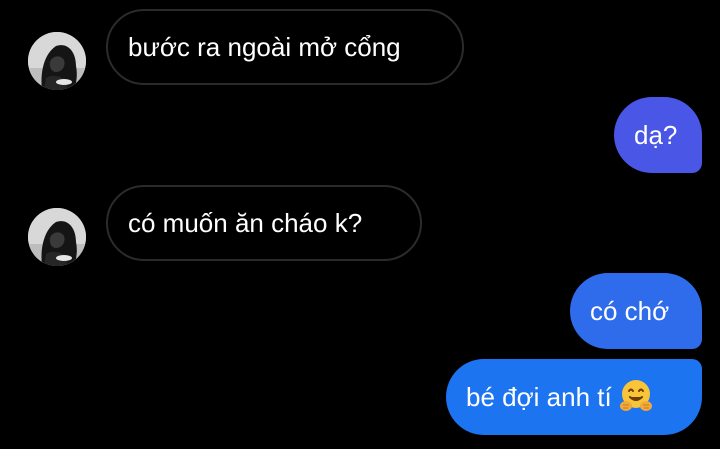 The width and height of the screenshot is (720, 449). I want to click on outgoing-message-bubble: dạ?, so click(658, 135).